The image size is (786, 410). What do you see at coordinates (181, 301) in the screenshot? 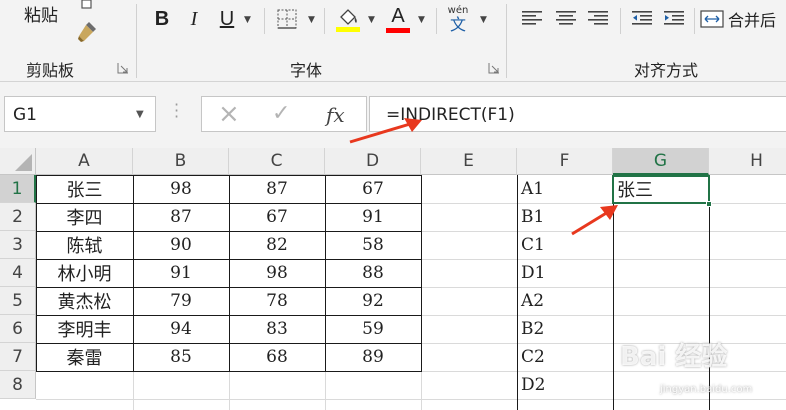
I see `cell-b5: 79` at bounding box center [181, 301].